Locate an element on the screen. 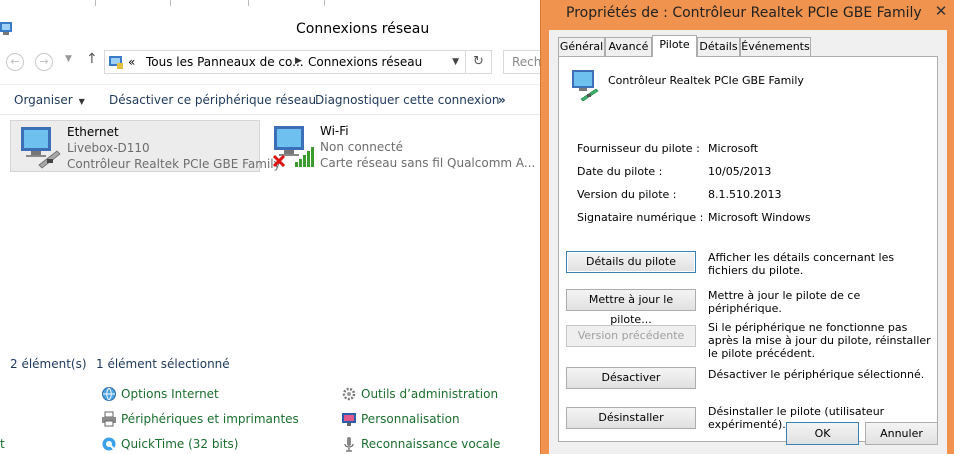  tab-general: Général is located at coordinates (581, 46).